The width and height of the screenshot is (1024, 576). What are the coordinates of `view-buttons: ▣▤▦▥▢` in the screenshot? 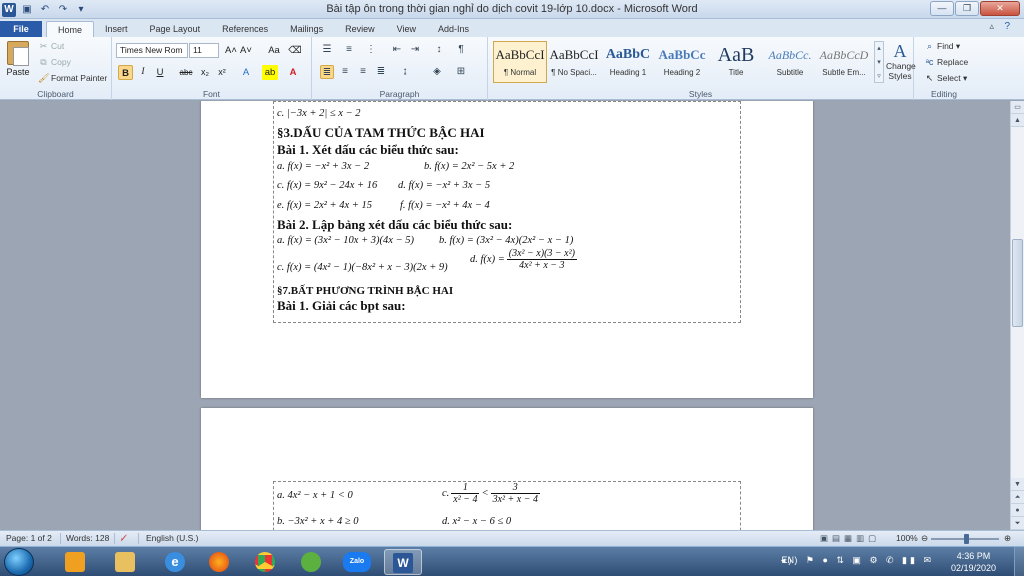 It's located at (850, 538).